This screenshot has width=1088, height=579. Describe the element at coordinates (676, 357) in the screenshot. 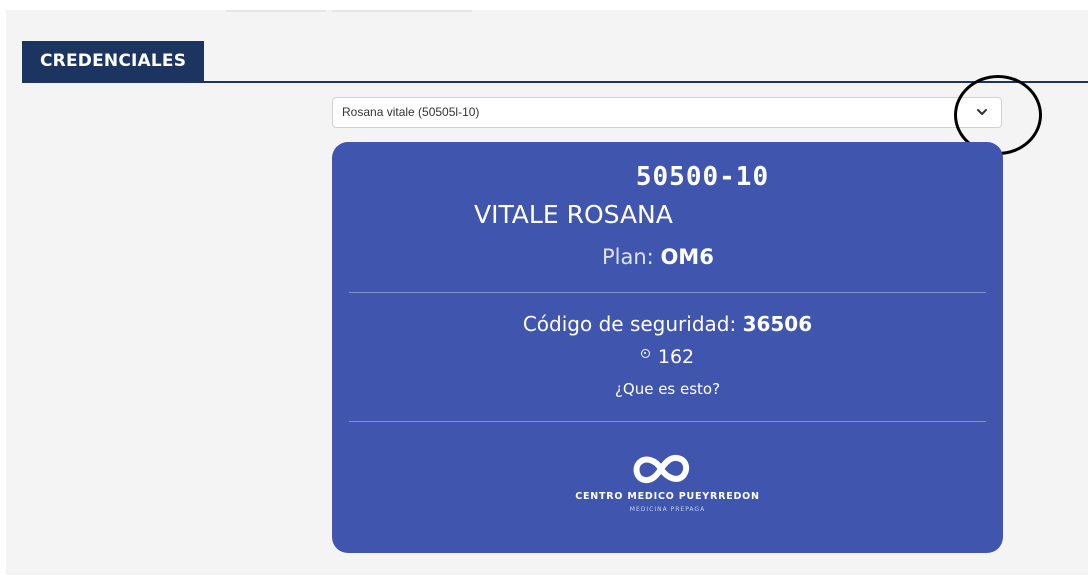

I see `timer-value: 162` at that location.